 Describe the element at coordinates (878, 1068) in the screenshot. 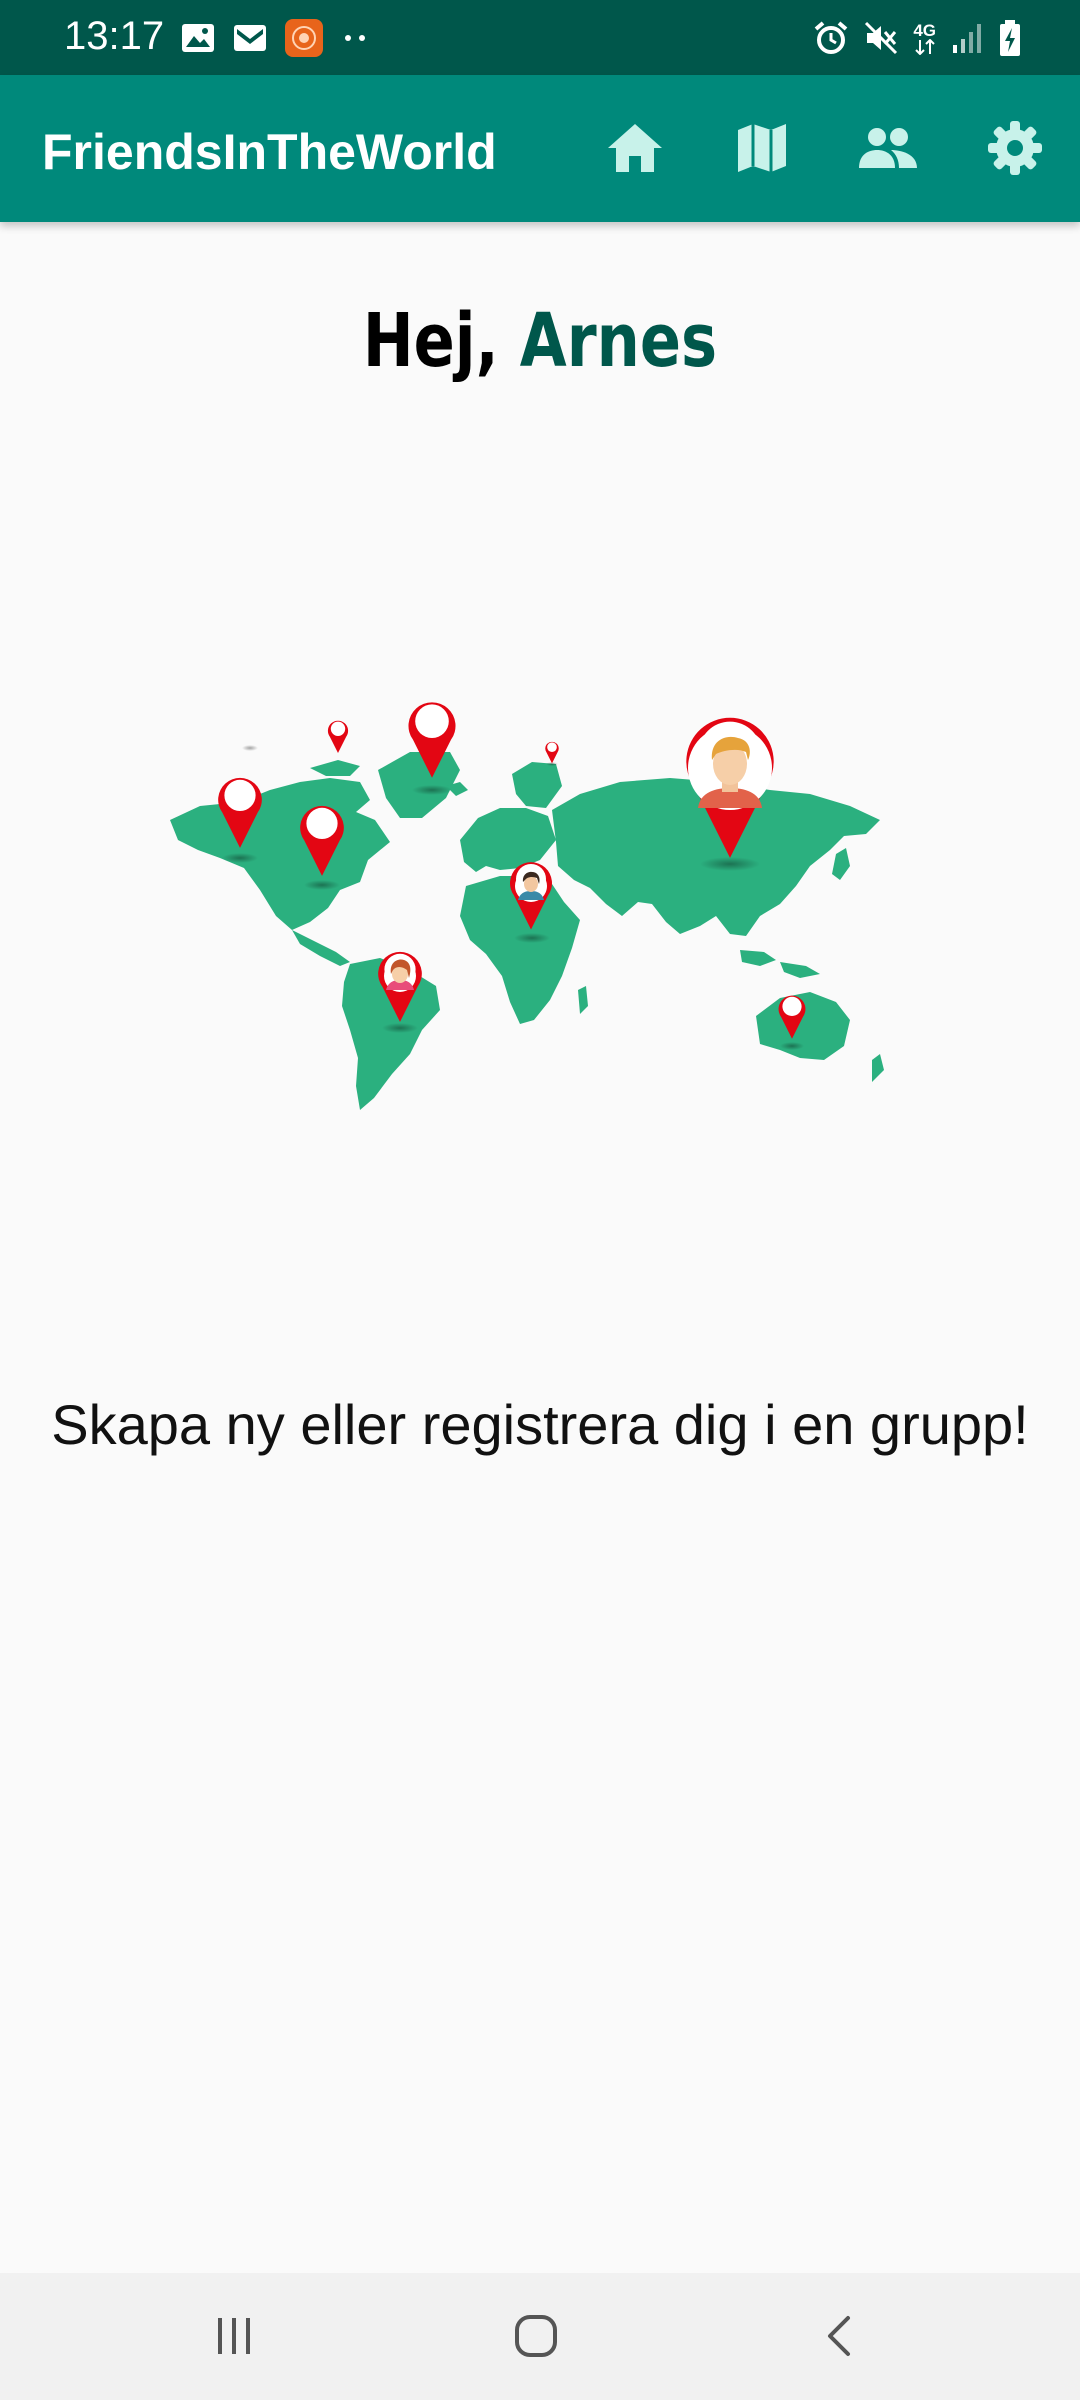

I see `new-zealand-shape` at that location.